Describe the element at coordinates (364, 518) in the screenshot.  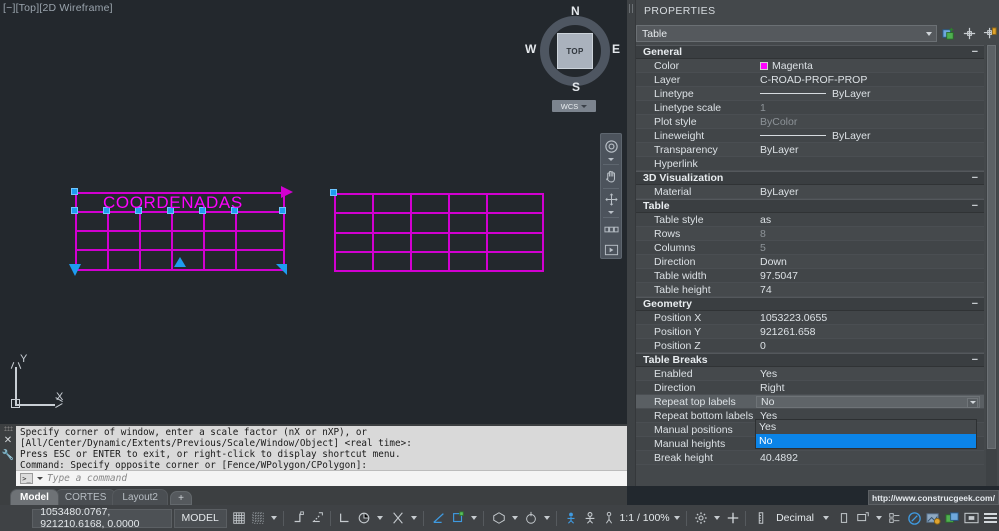
I see `object-snap-tracking-icon` at that location.